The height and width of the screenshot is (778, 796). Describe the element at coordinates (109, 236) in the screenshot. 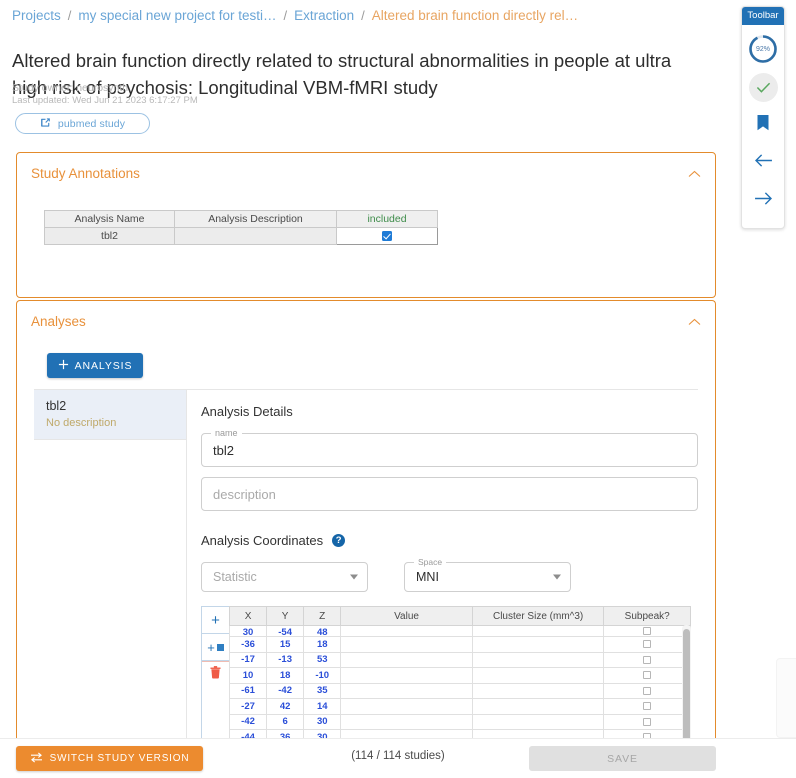

I see `cell-analysis-name: tbl2` at that location.